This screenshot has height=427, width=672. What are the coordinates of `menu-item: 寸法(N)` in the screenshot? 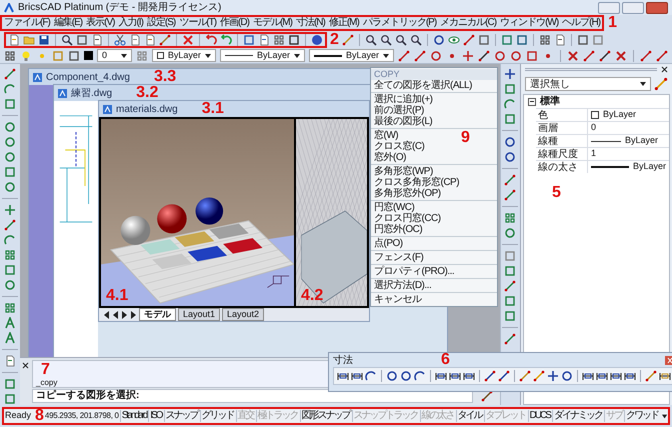 It's located at (310, 23).